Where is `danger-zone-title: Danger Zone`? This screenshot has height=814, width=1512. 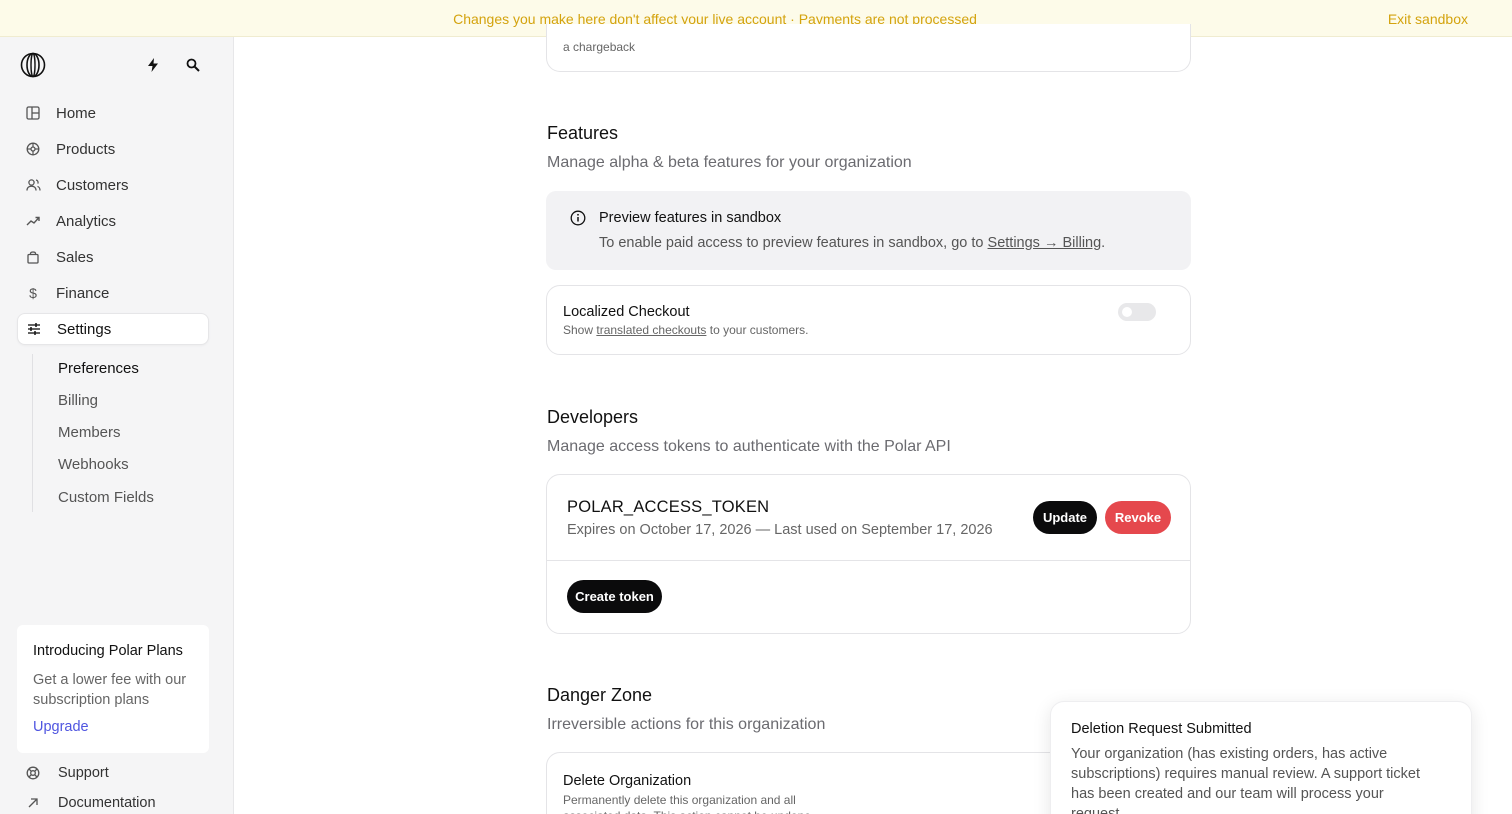
danger-zone-title: Danger Zone is located at coordinates (600, 695).